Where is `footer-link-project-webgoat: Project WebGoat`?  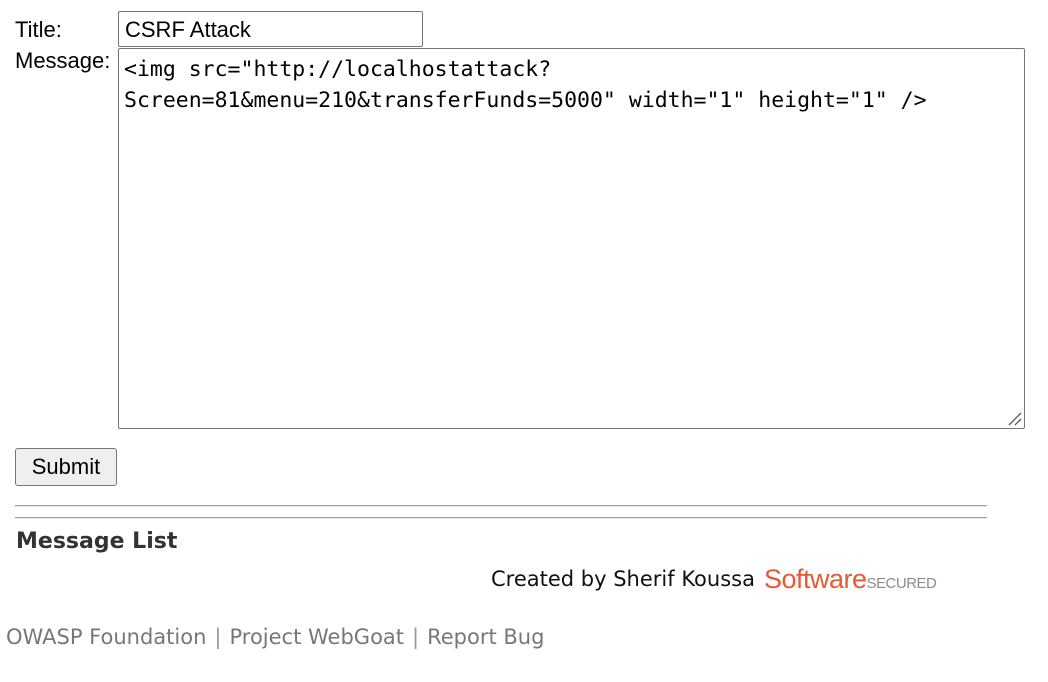
footer-link-project-webgoat: Project WebGoat is located at coordinates (316, 637).